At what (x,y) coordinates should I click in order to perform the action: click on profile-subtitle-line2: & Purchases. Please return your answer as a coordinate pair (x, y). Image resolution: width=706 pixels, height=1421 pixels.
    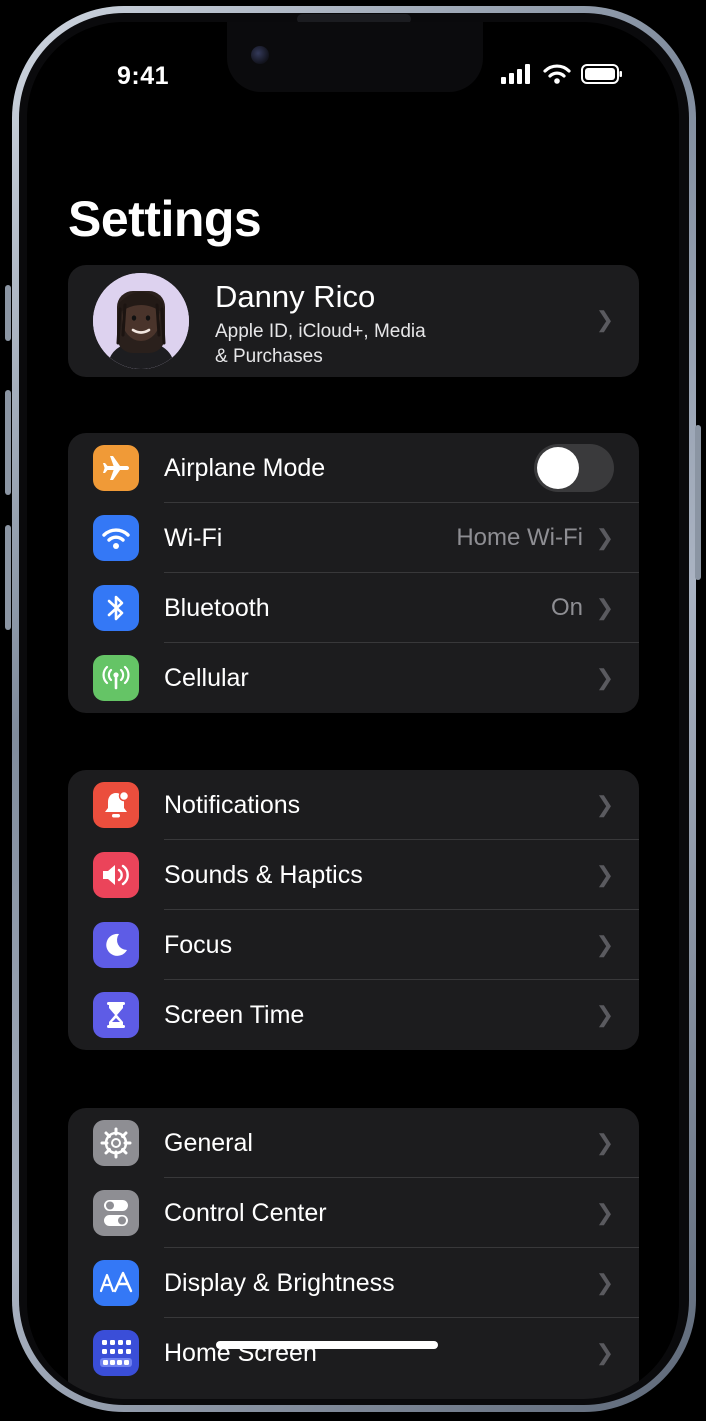
    Looking at the image, I should click on (269, 356).